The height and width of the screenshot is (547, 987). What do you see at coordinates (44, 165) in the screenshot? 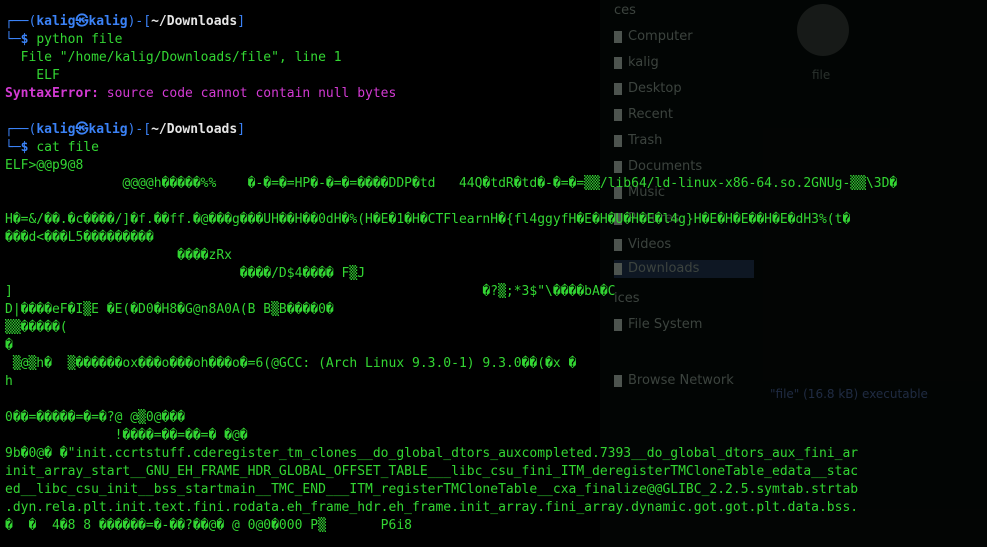
I see `output-line: ELF>@@p9@8` at bounding box center [44, 165].